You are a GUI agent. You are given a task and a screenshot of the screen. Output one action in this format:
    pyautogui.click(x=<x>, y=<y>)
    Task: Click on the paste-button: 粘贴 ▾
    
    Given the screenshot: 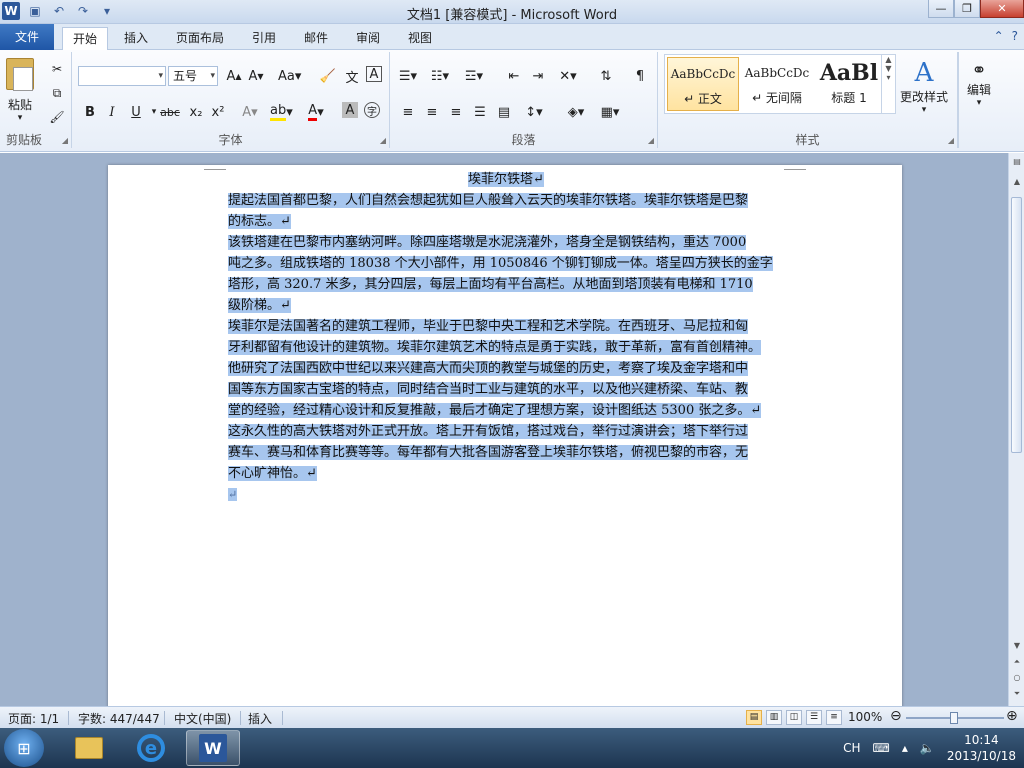 What is the action you would take?
    pyautogui.click(x=20, y=90)
    